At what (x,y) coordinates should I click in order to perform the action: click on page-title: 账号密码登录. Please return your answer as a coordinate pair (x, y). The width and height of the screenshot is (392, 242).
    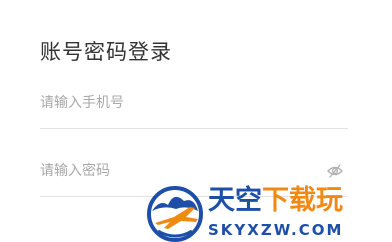
    Looking at the image, I should click on (106, 52).